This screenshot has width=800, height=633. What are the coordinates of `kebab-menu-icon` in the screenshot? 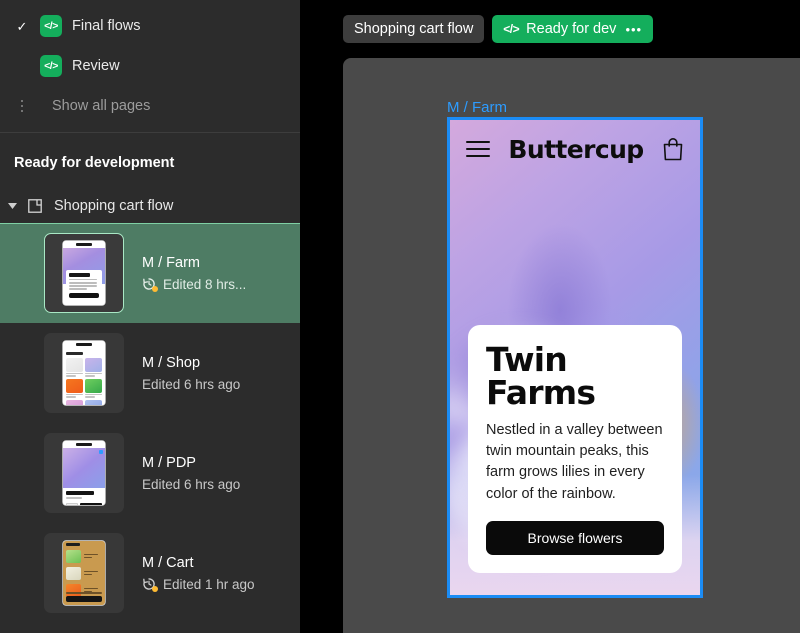 It's located at (22, 106).